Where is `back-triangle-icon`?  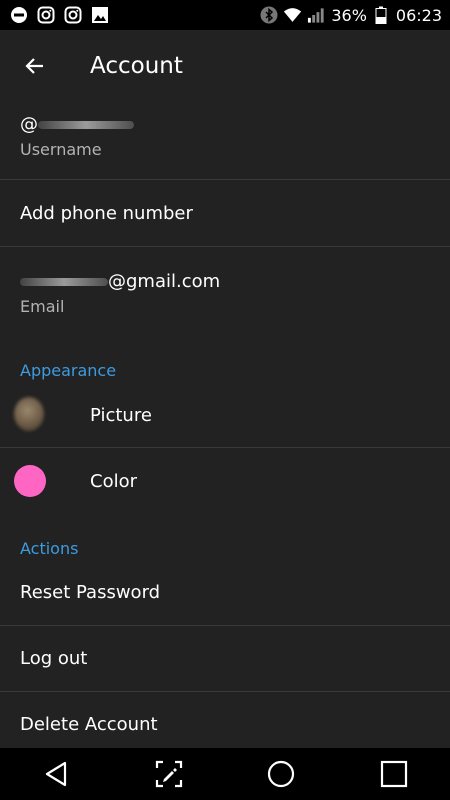
back-triangle-icon is located at coordinates (56, 774).